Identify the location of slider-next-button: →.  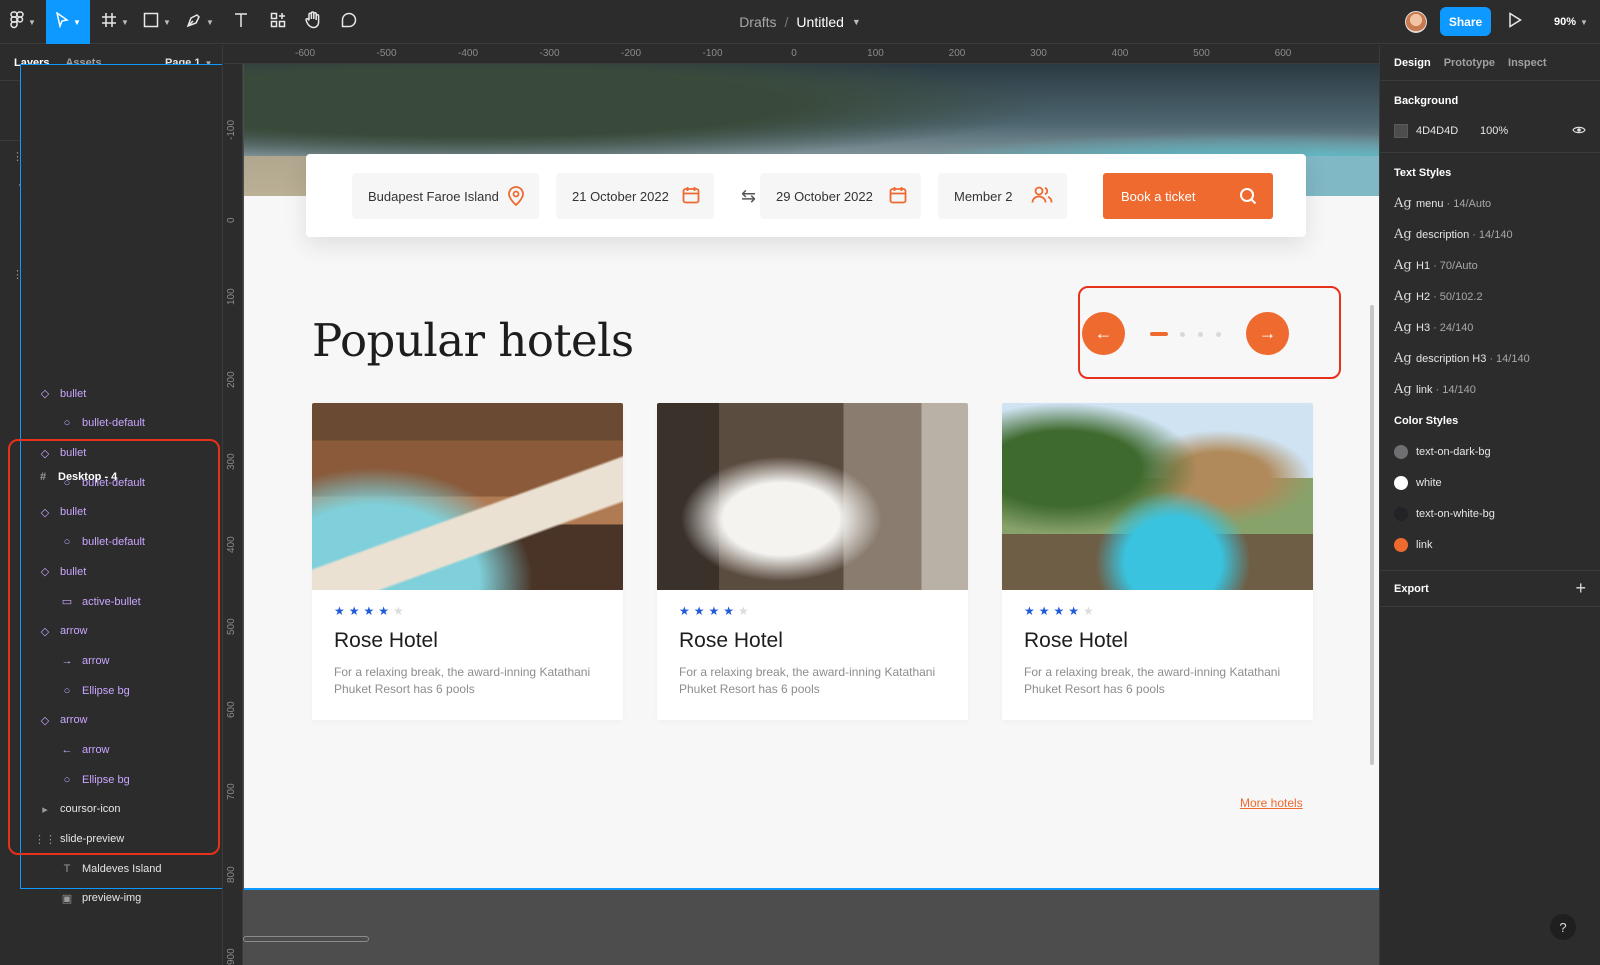
(1267, 333).